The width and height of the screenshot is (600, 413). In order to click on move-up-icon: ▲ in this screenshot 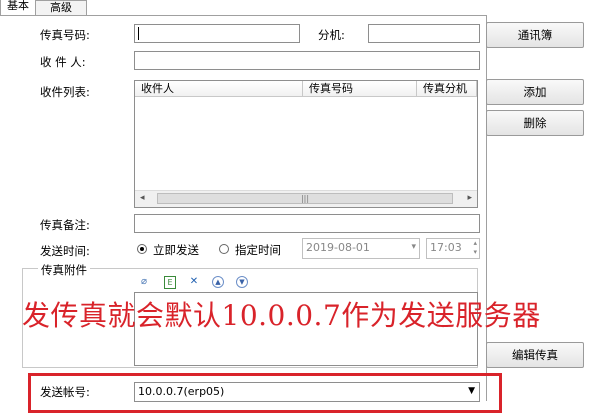, I will do `click(218, 282)`.